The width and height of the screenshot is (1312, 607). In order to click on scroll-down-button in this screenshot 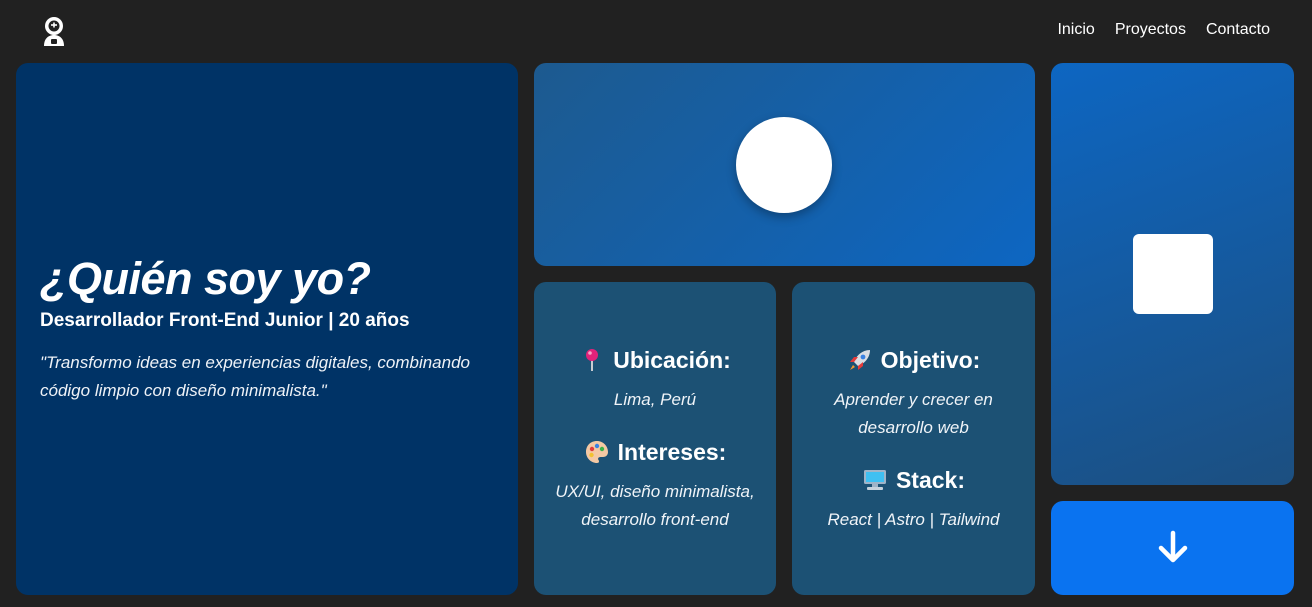, I will do `click(1172, 548)`.